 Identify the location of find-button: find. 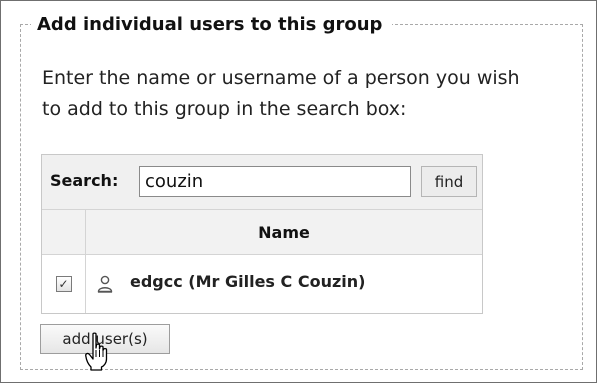
(449, 181).